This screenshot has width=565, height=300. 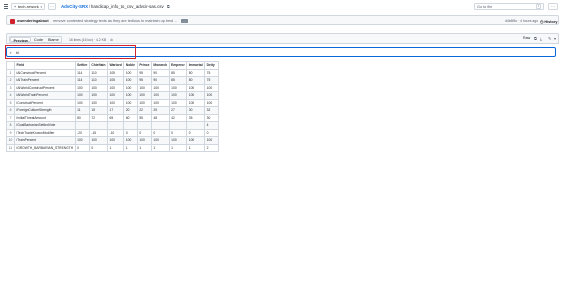 I want to click on file-name: handicap_info_to_csv_advcir-sas.csv, so click(x=127, y=6).